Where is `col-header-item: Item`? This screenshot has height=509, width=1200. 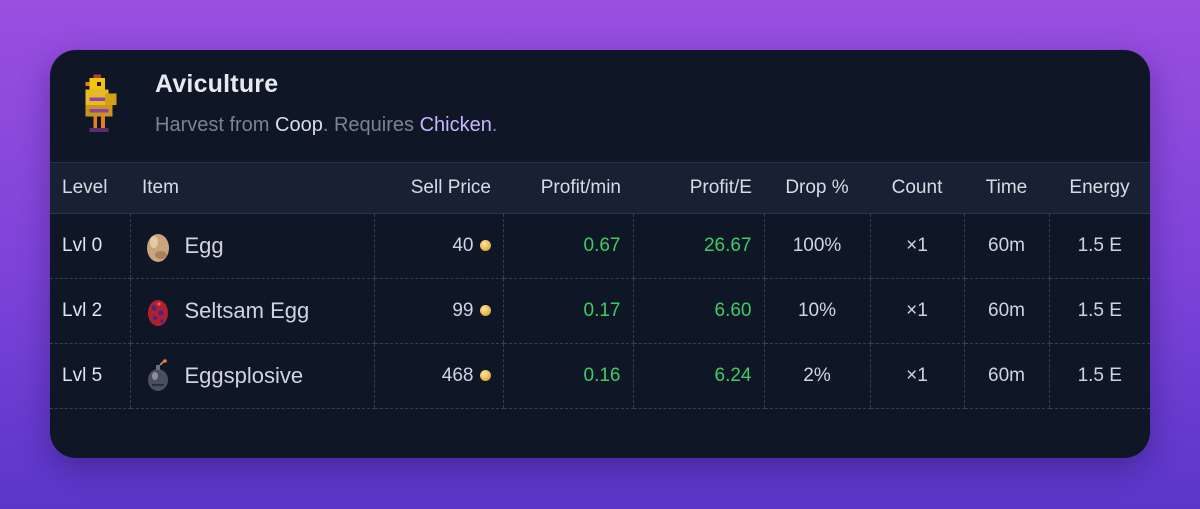 col-header-item: Item is located at coordinates (252, 188).